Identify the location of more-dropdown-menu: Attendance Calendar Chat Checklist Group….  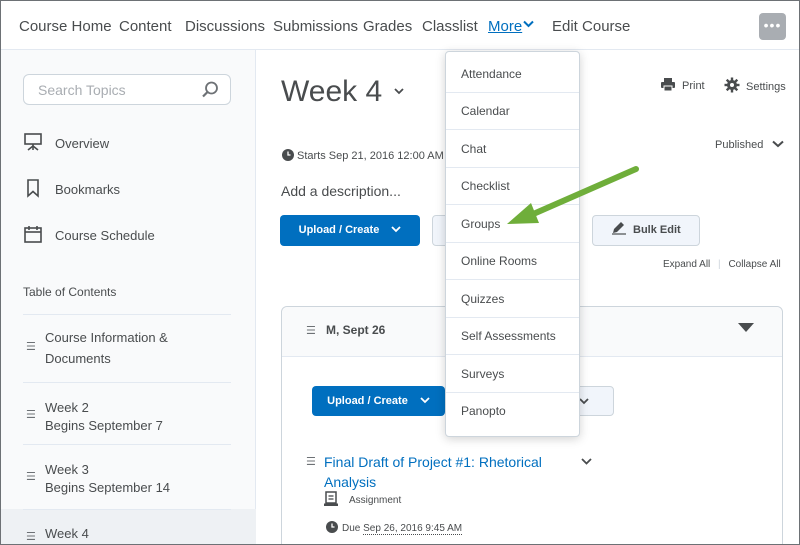
(512, 244).